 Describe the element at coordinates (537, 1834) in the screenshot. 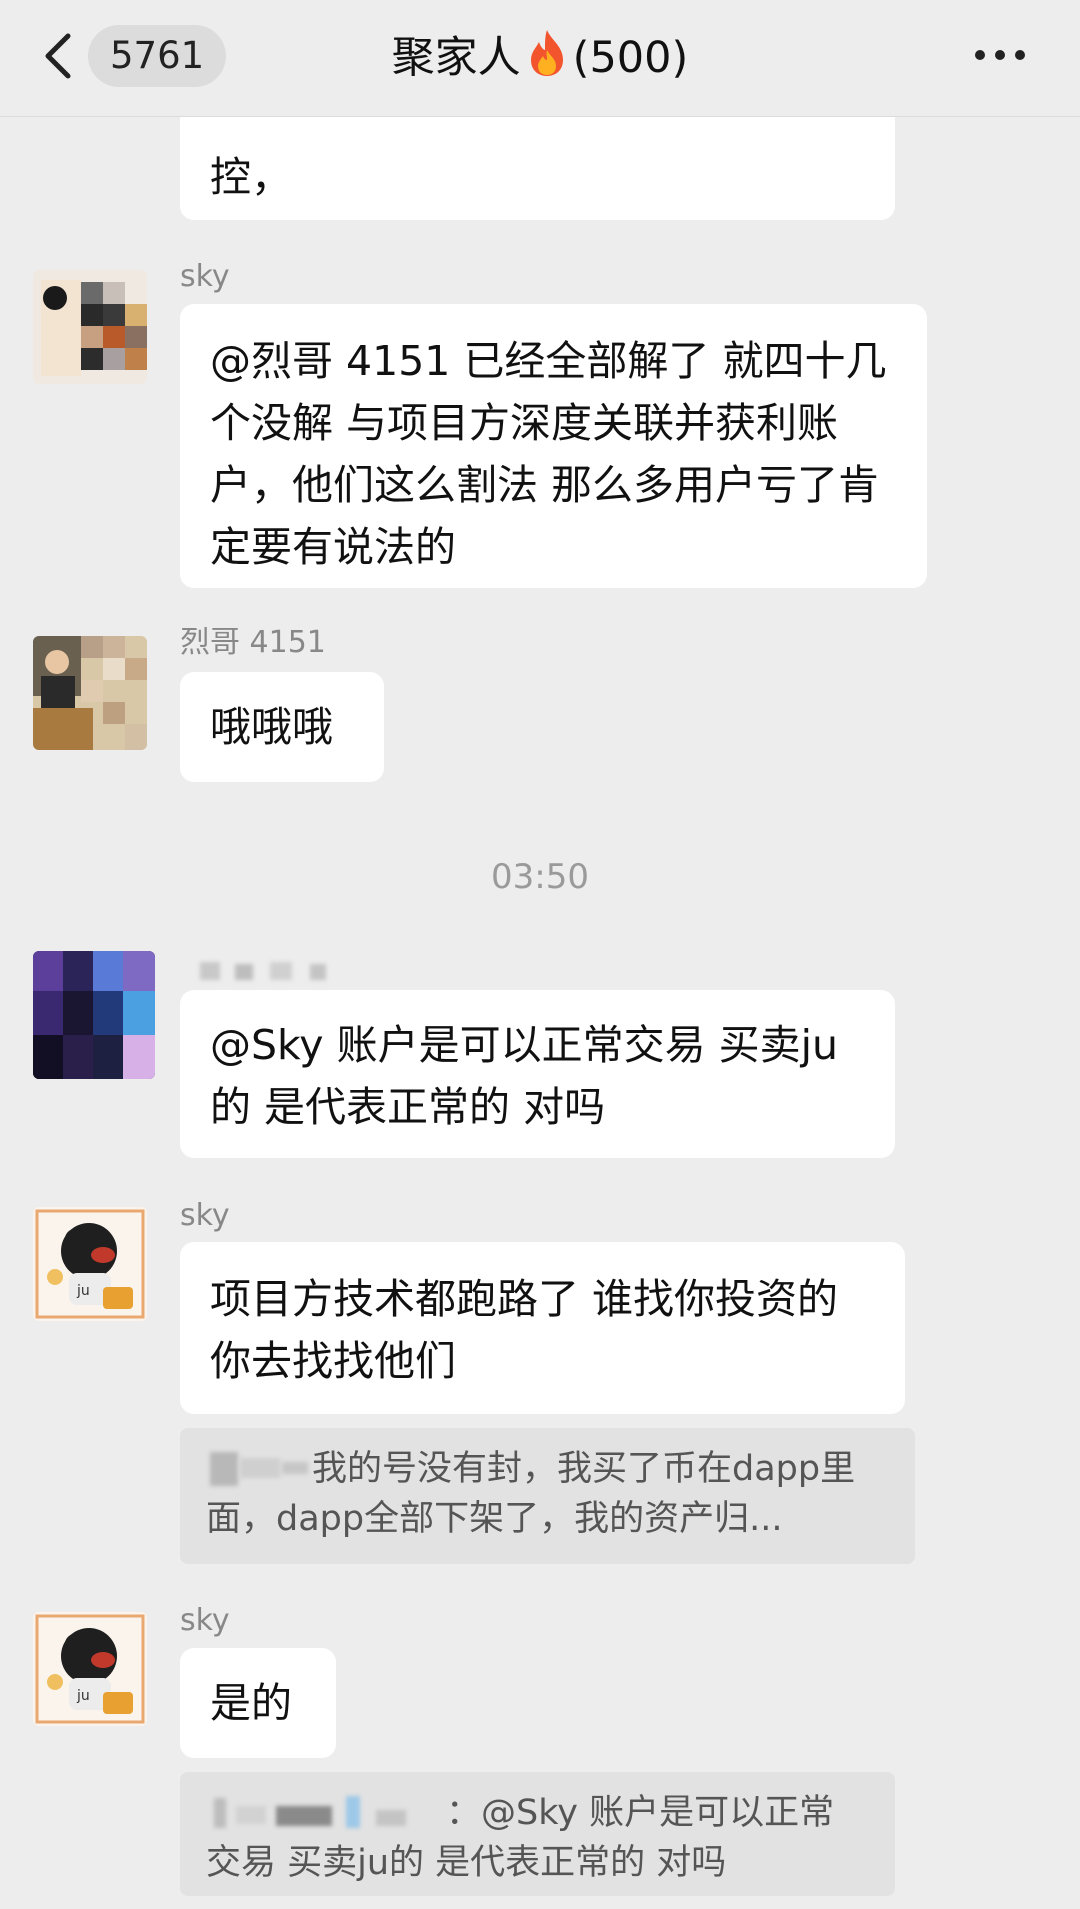

I see `quoted-message: ：@Sky 账户是可以正常交易 买卖ju的 是代表正常的 对吗` at that location.